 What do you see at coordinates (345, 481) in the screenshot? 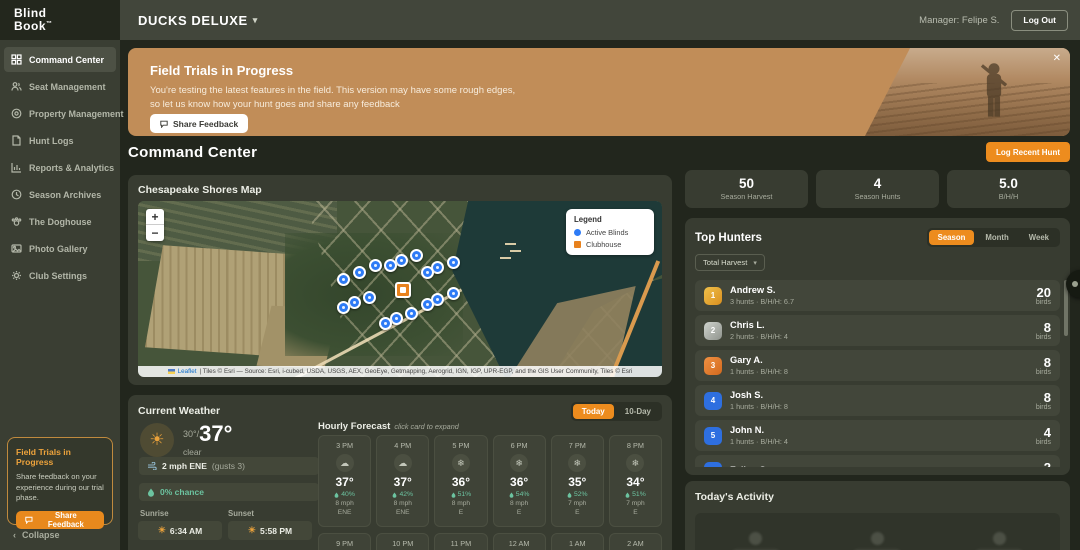
I see `hour-card-3pm: 3 PM ☁ 37° 40% 8 mph ENE` at bounding box center [345, 481].